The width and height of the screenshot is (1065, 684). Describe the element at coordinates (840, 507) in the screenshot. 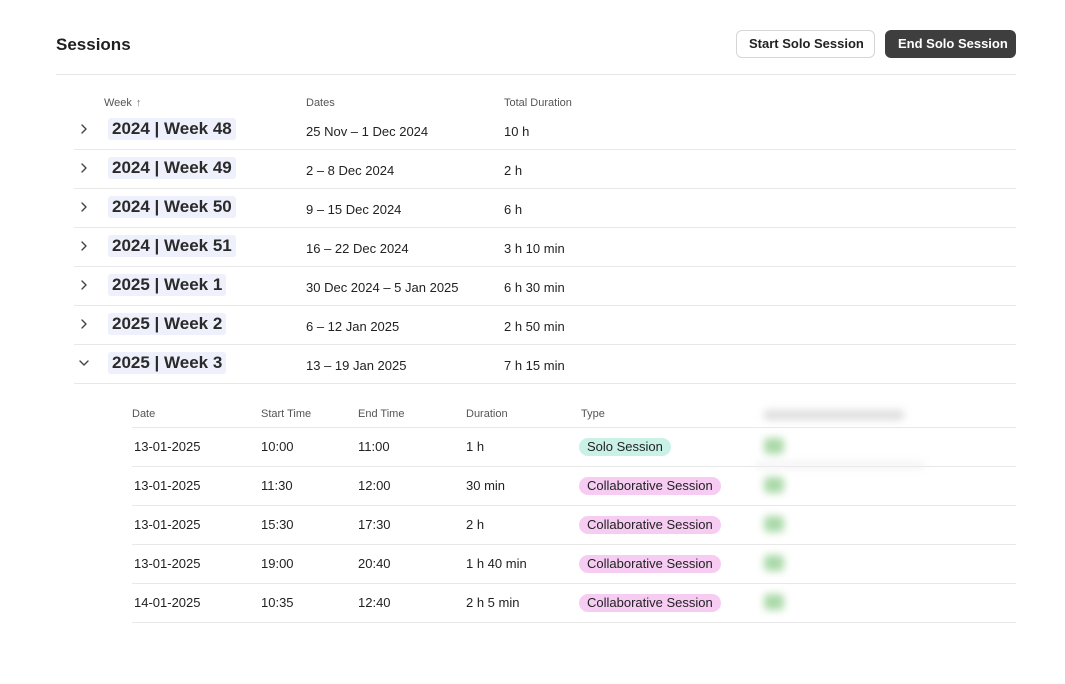

I see `blurred-column` at that location.